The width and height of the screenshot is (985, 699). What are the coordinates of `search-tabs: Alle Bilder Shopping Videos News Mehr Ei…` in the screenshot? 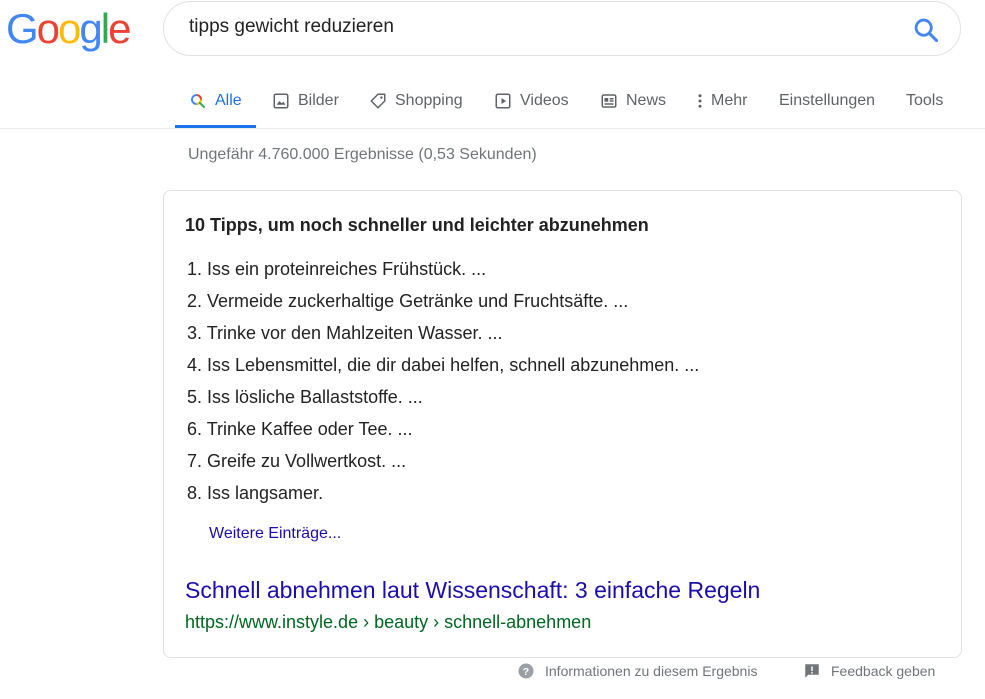 It's located at (492, 106).